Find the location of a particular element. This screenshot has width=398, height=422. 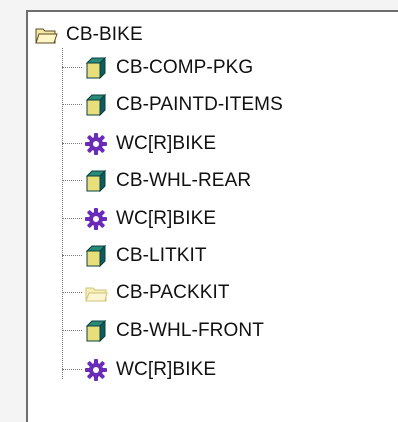

tree-item-cb-comp-pkg: CB-COMP-PKG is located at coordinates (168, 68).